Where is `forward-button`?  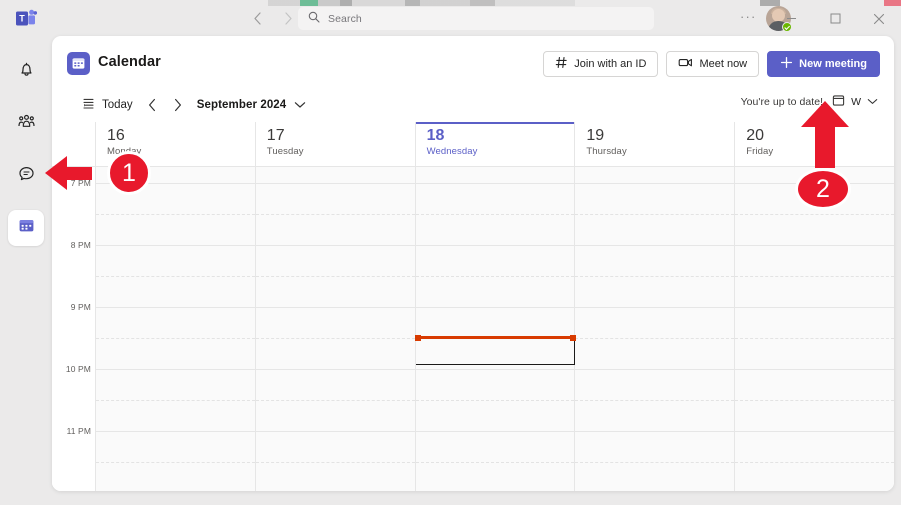
forward-button is located at coordinates (288, 18).